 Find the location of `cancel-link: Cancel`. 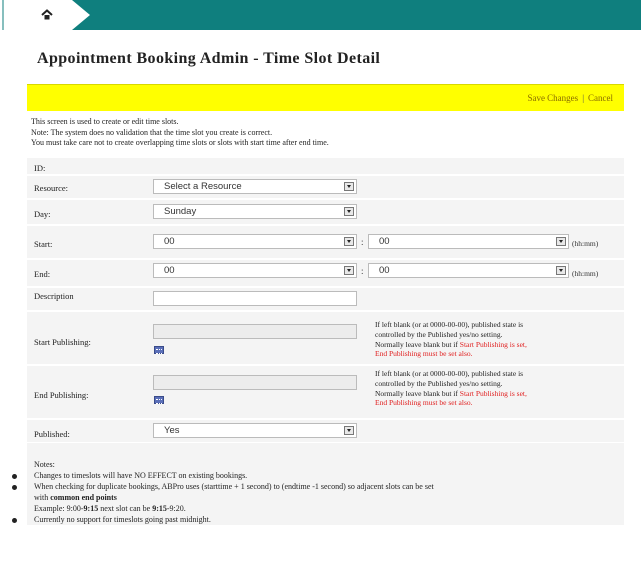

cancel-link: Cancel is located at coordinates (600, 98).